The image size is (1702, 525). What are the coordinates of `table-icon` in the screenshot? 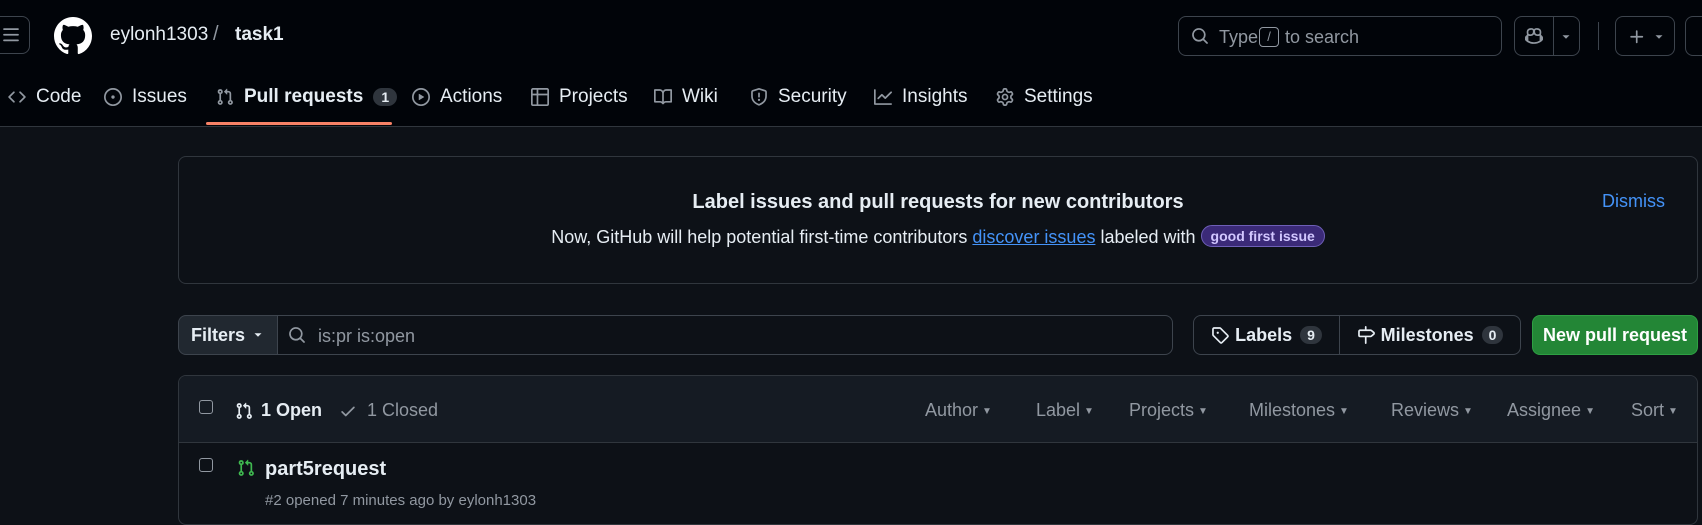 It's located at (540, 97).